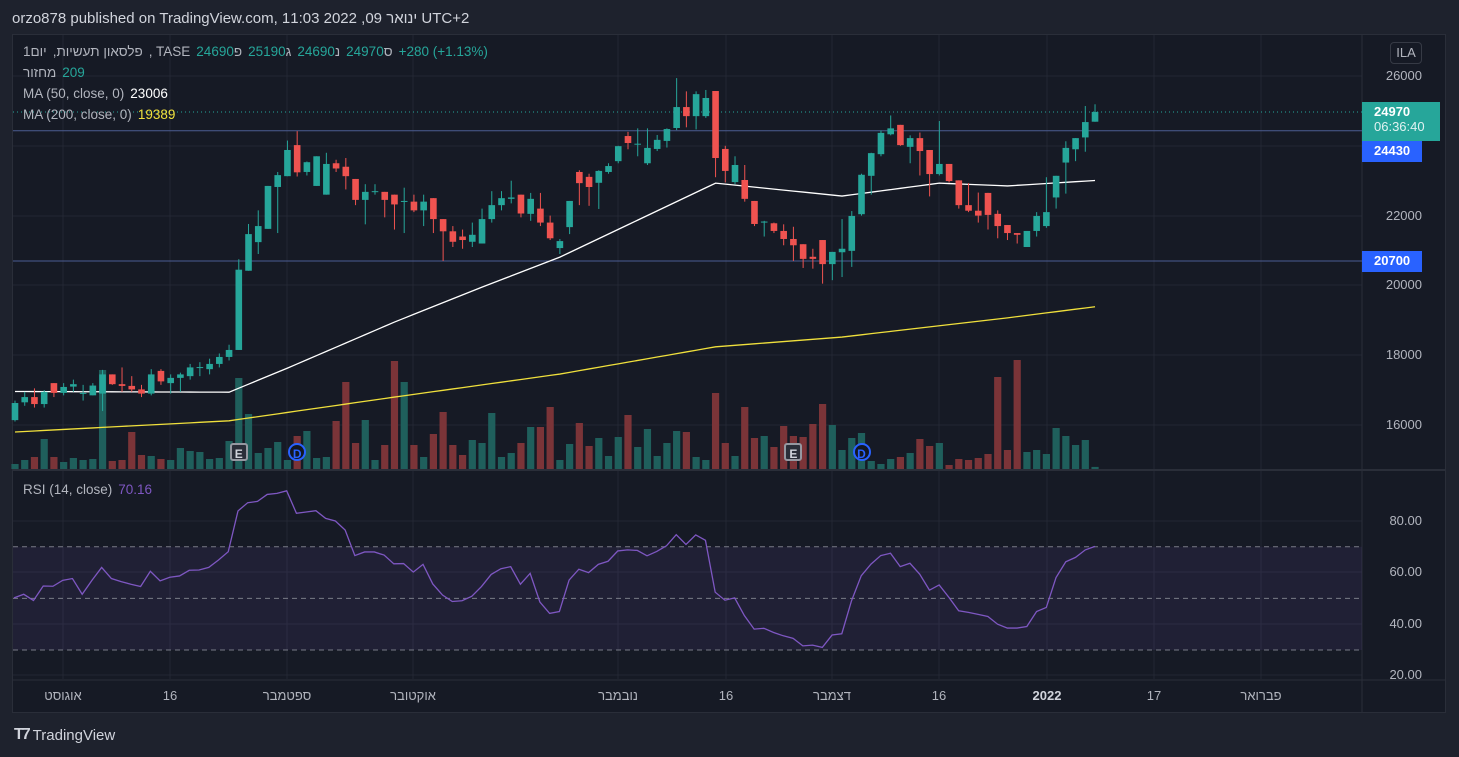  What do you see at coordinates (1154, 695) in the screenshot?
I see `time-label: 17` at bounding box center [1154, 695].